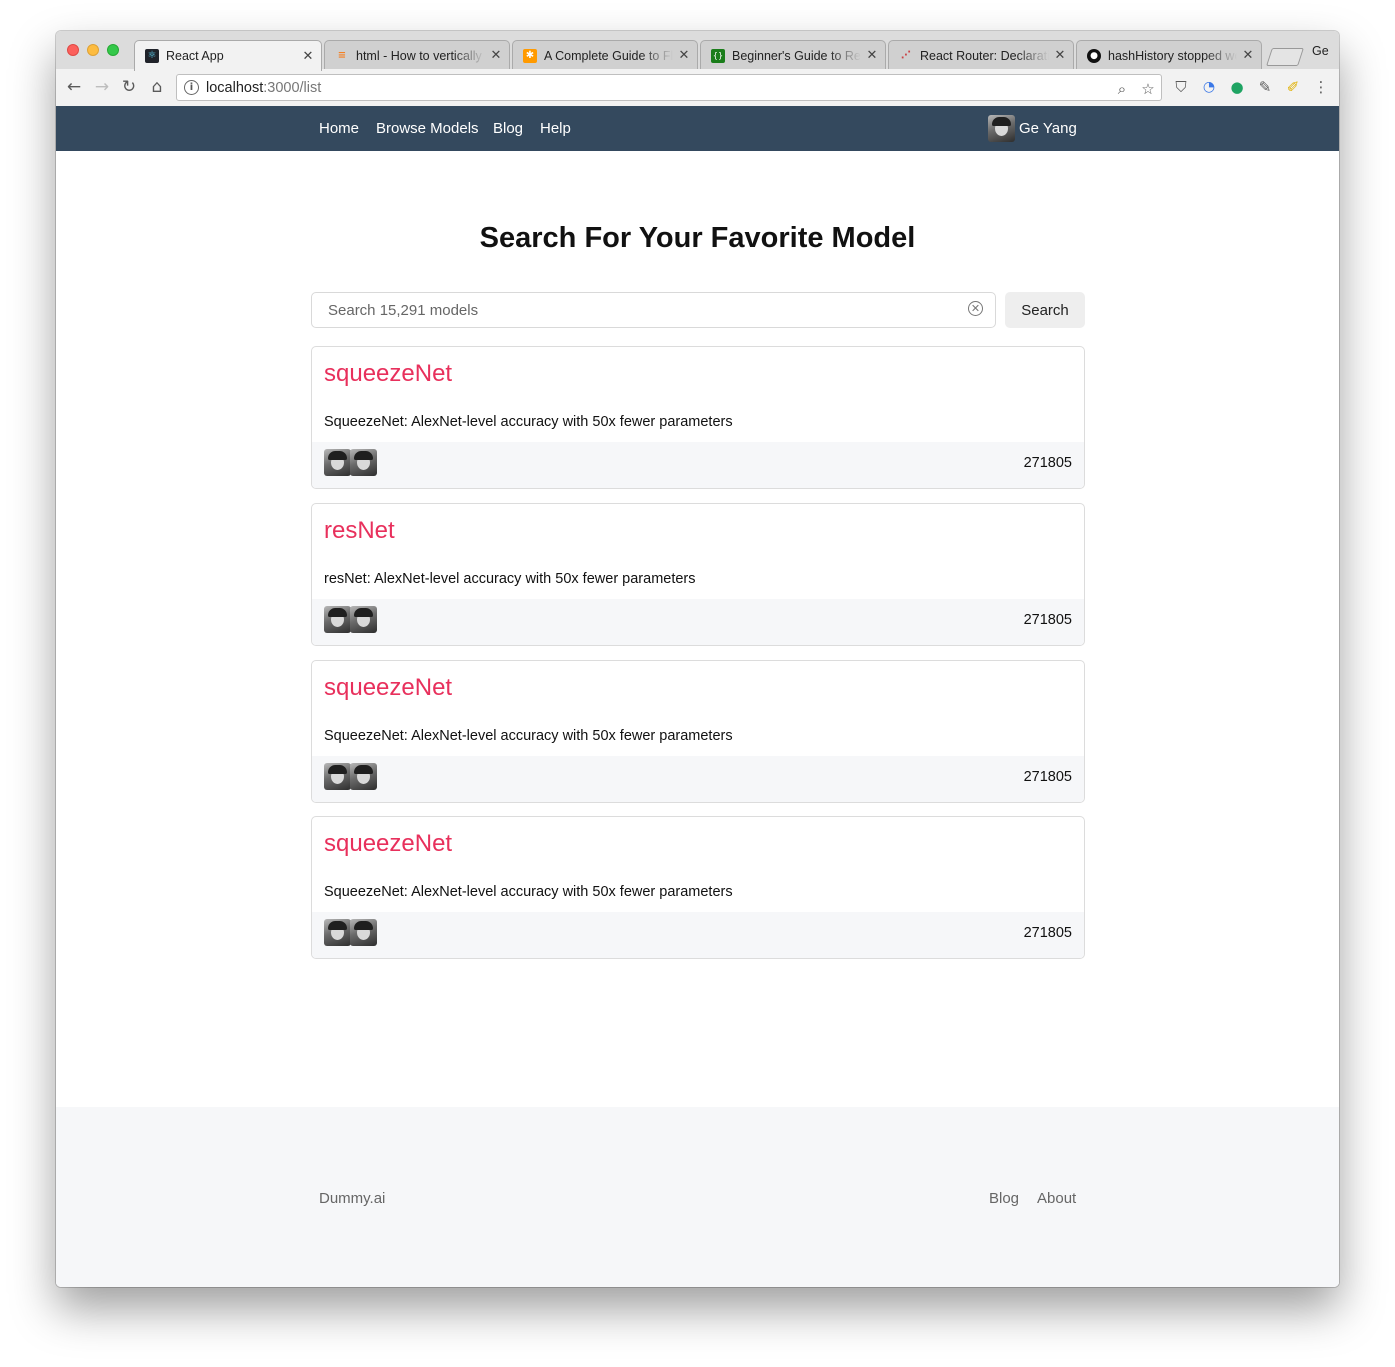  I want to click on tab-css-tricks: ✱ A Complete Guide to Fle ✕, so click(605, 55).